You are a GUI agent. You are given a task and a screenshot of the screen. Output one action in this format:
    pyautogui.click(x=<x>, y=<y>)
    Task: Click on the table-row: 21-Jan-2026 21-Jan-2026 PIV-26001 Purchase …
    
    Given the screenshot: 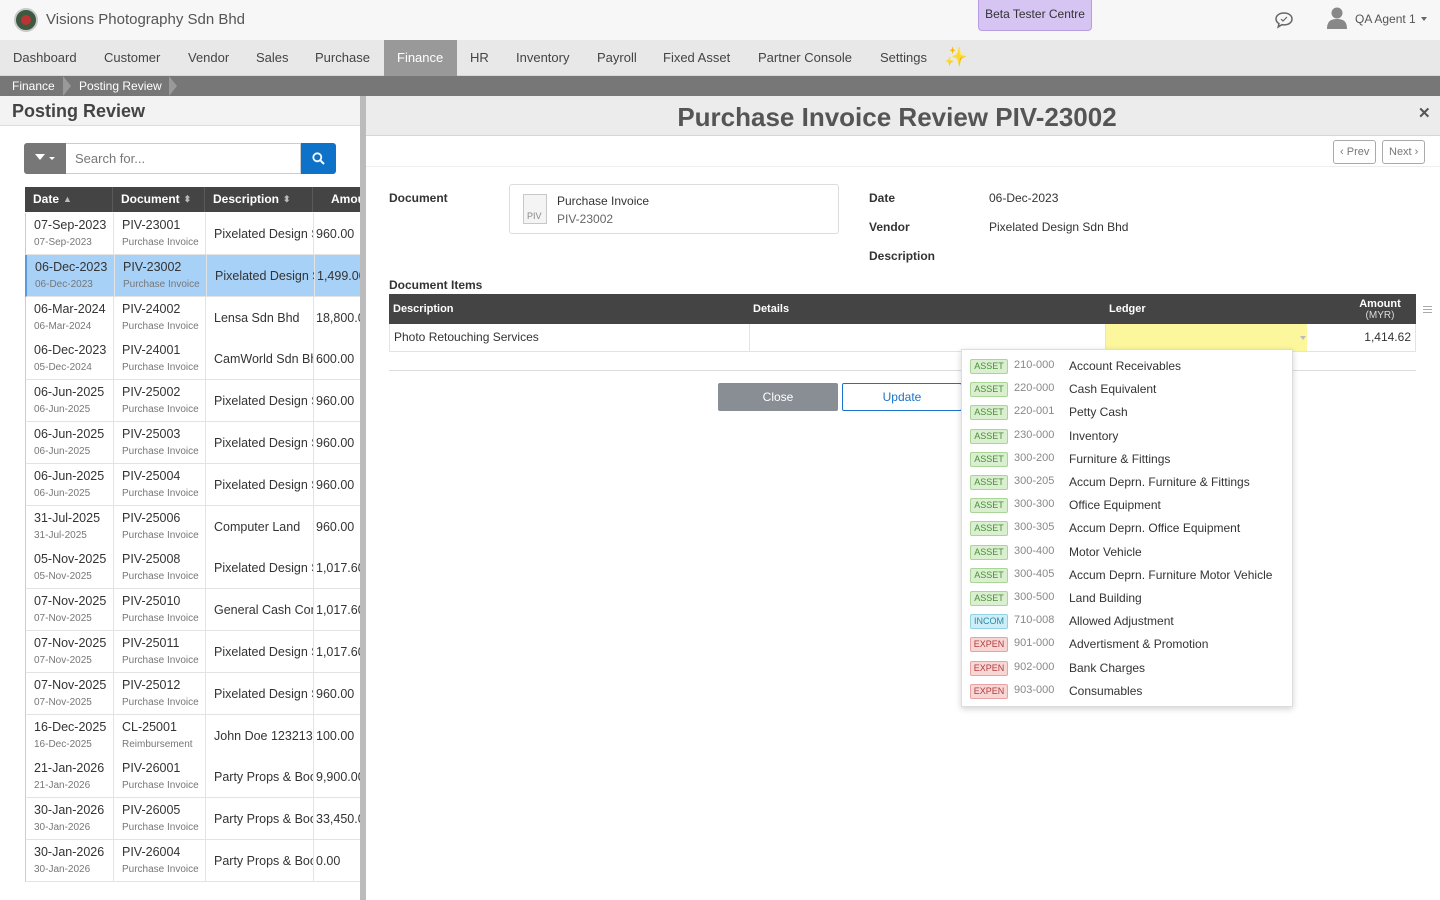 What is the action you would take?
    pyautogui.click(x=192, y=777)
    